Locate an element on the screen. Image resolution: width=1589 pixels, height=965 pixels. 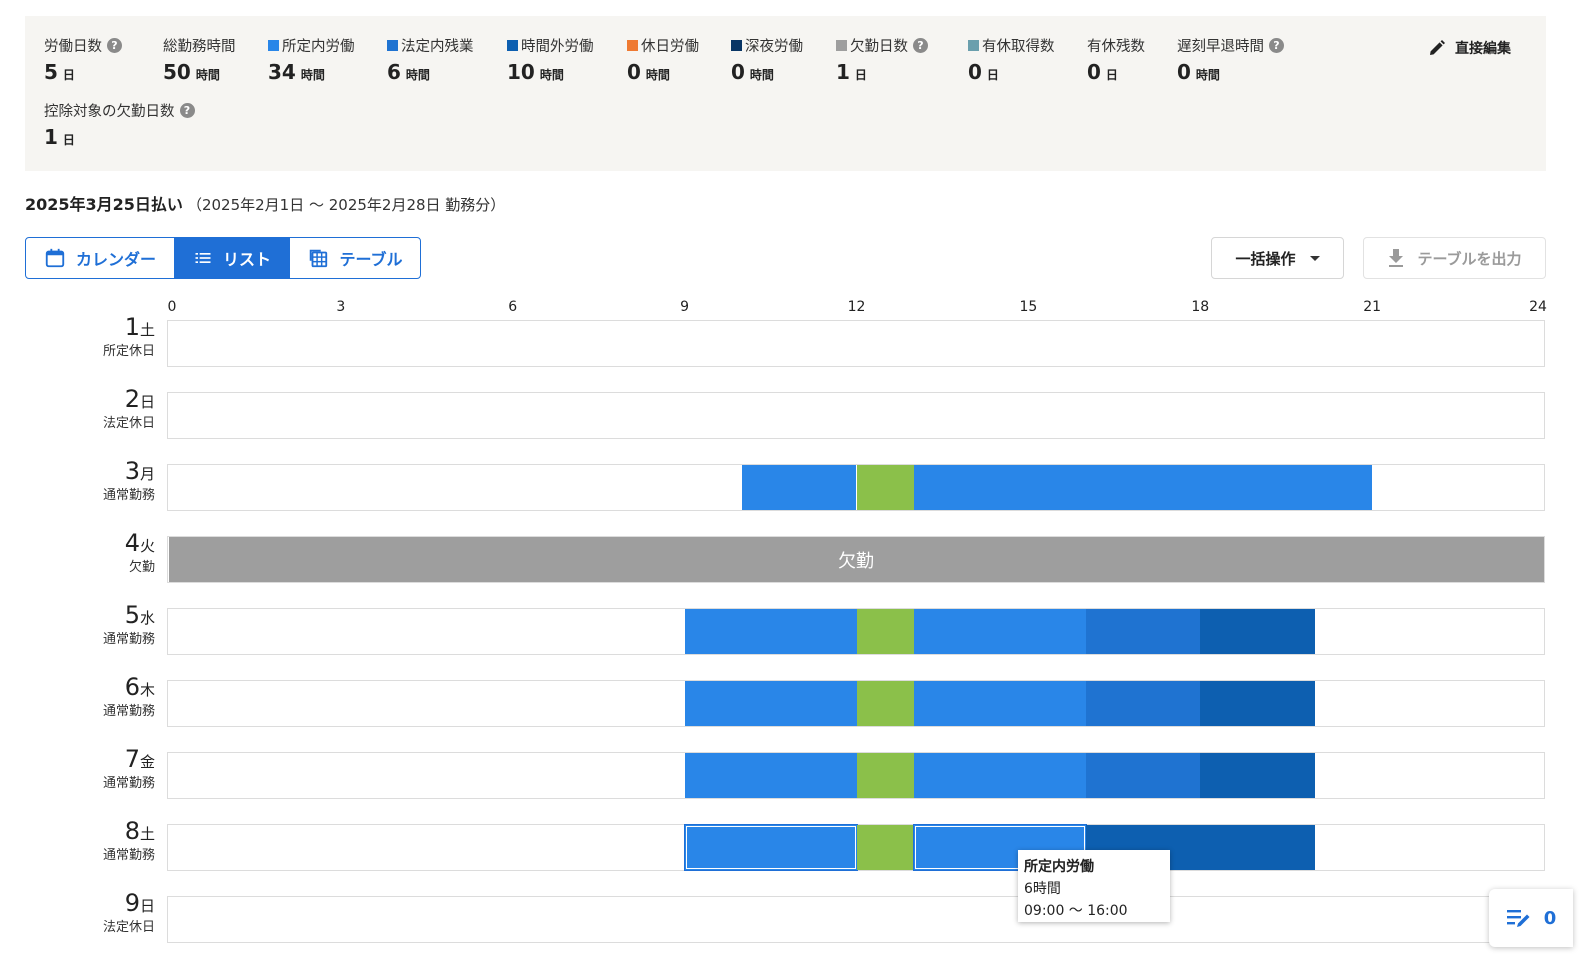
calendar-view-button: カレンダー is located at coordinates (100, 258).